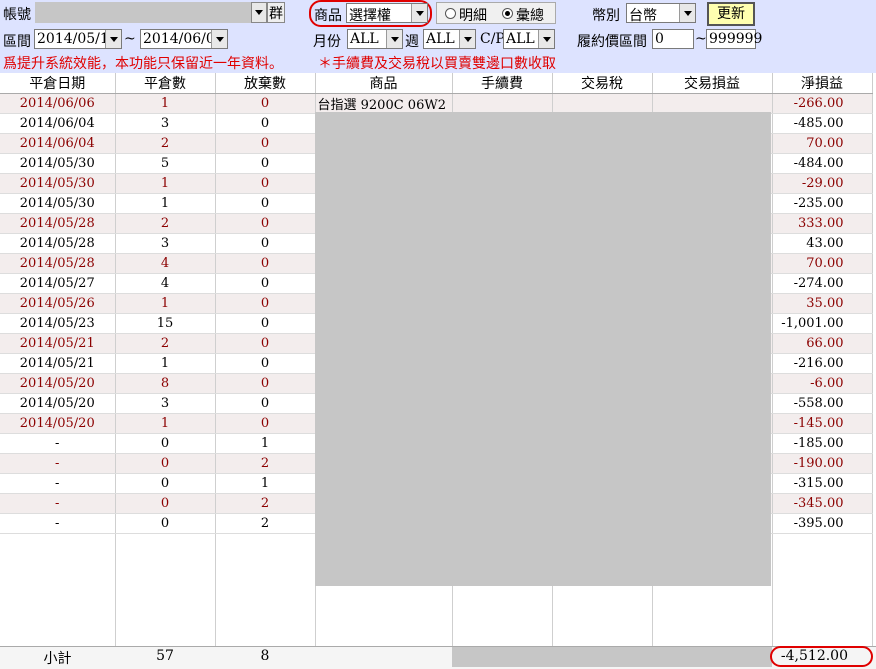 The image size is (876, 669). What do you see at coordinates (384, 103) in the screenshot?
I see `table-cell: 台指選 9200C 06W2` at bounding box center [384, 103].